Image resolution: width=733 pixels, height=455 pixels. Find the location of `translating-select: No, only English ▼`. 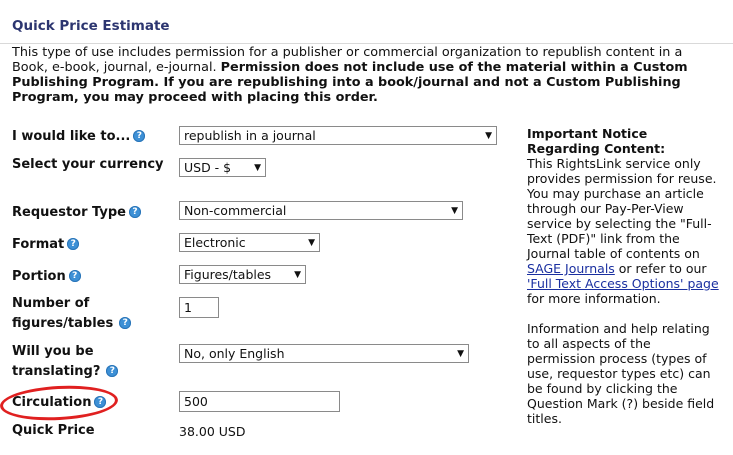

translating-select: No, only English ▼ is located at coordinates (324, 353).